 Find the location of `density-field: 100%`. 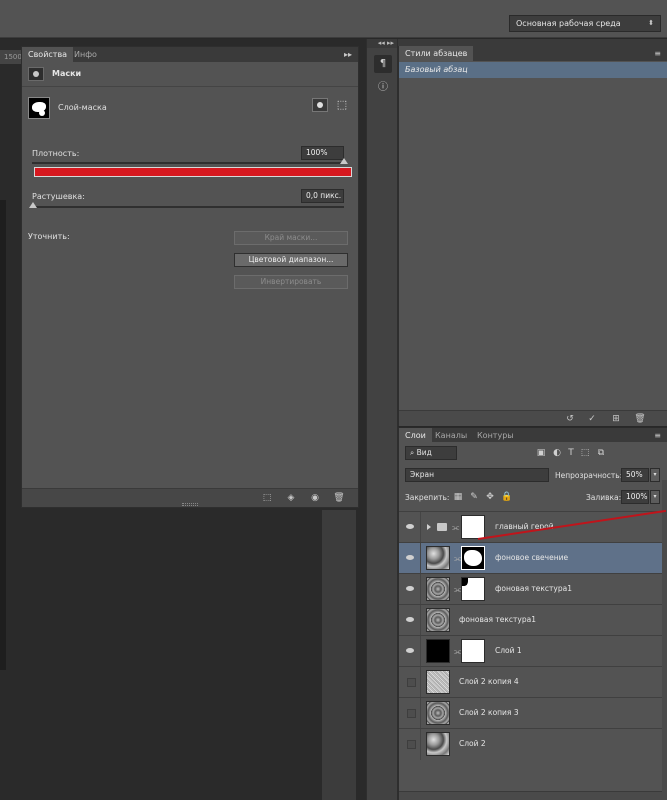

density-field: 100% is located at coordinates (322, 153).